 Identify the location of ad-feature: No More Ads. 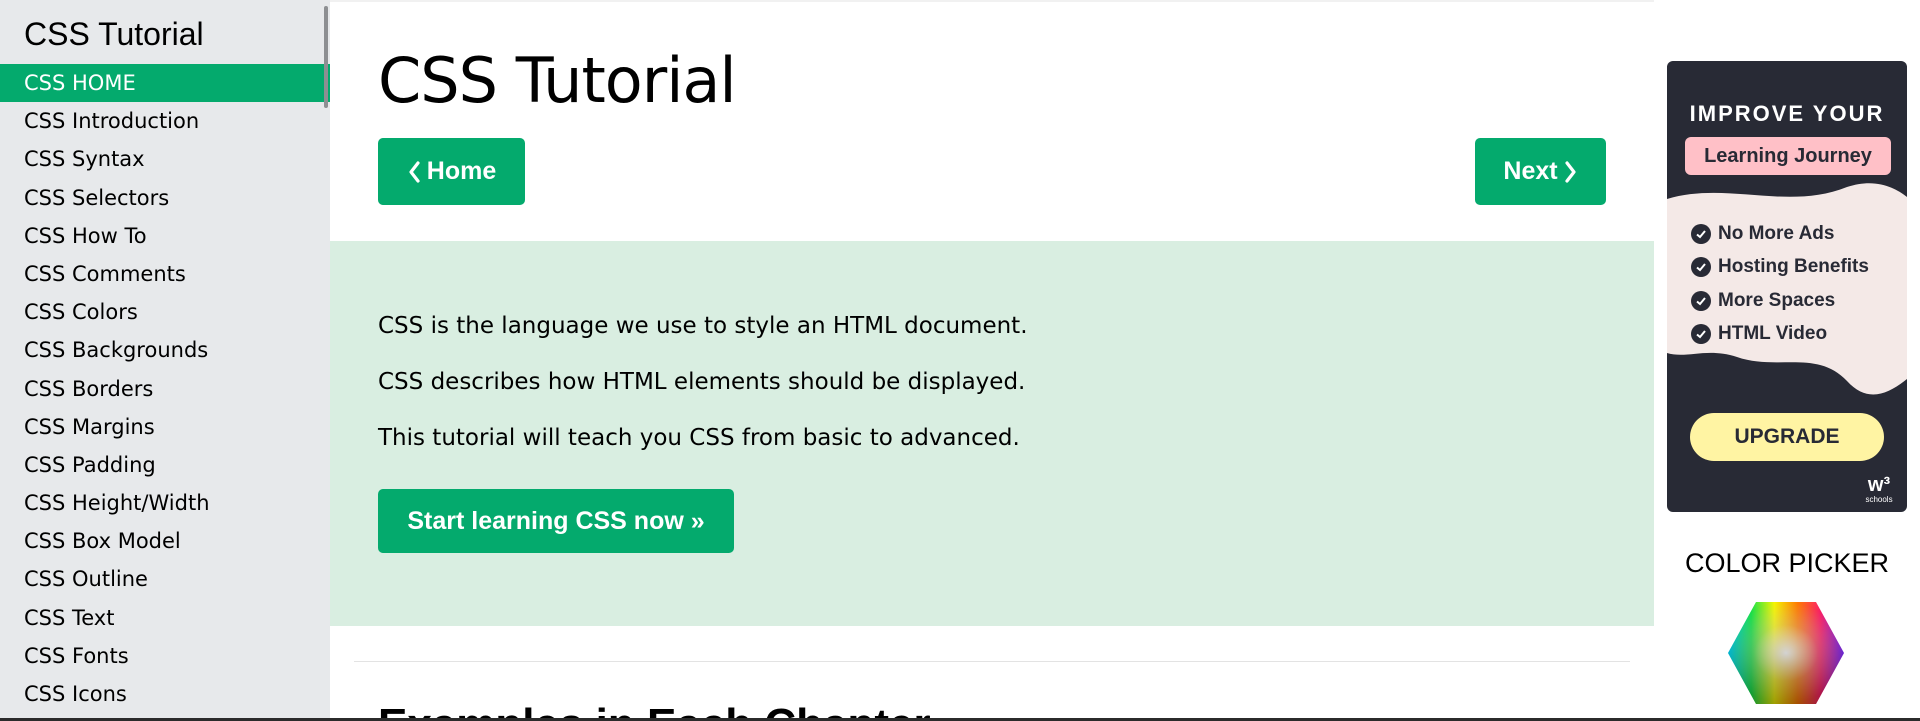
(1780, 234).